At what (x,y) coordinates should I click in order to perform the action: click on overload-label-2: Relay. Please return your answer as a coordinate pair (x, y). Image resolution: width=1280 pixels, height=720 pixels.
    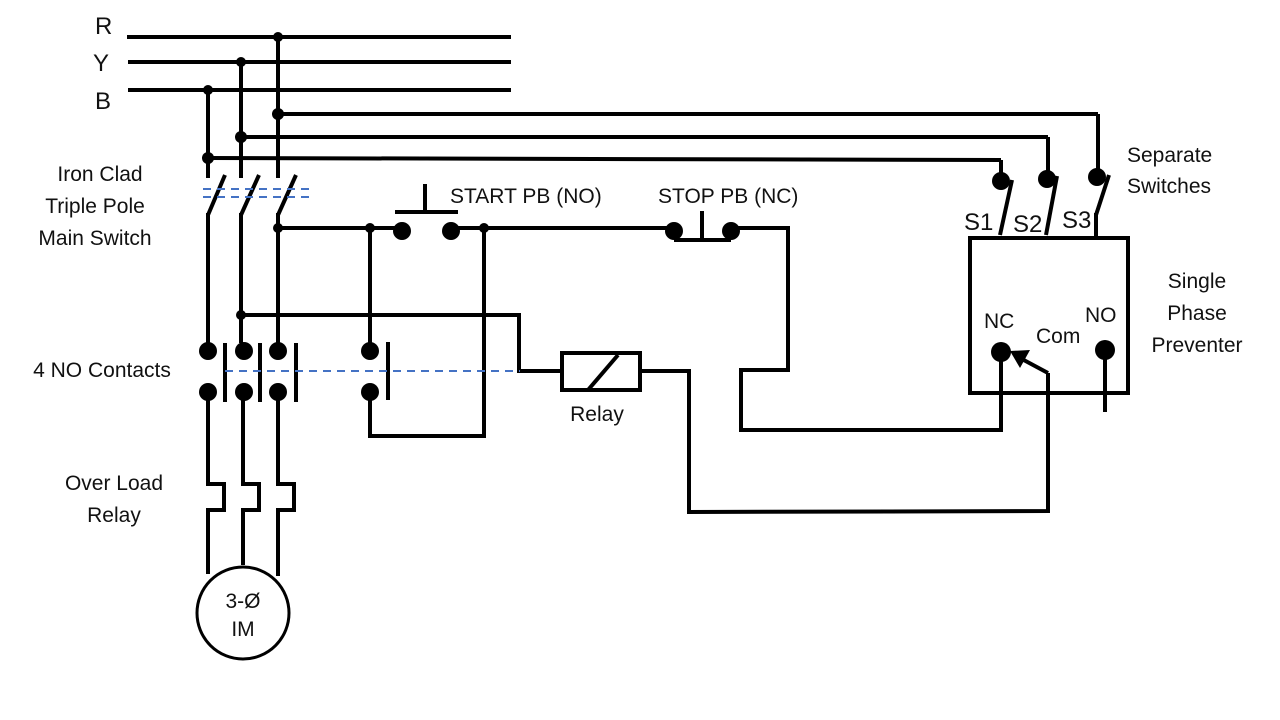
    Looking at the image, I should click on (114, 515).